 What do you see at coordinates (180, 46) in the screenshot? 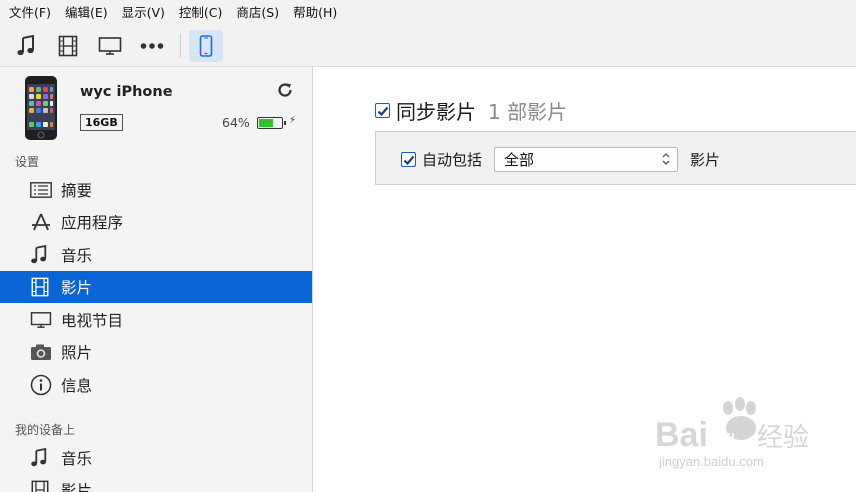
I see `toolbar-divider` at bounding box center [180, 46].